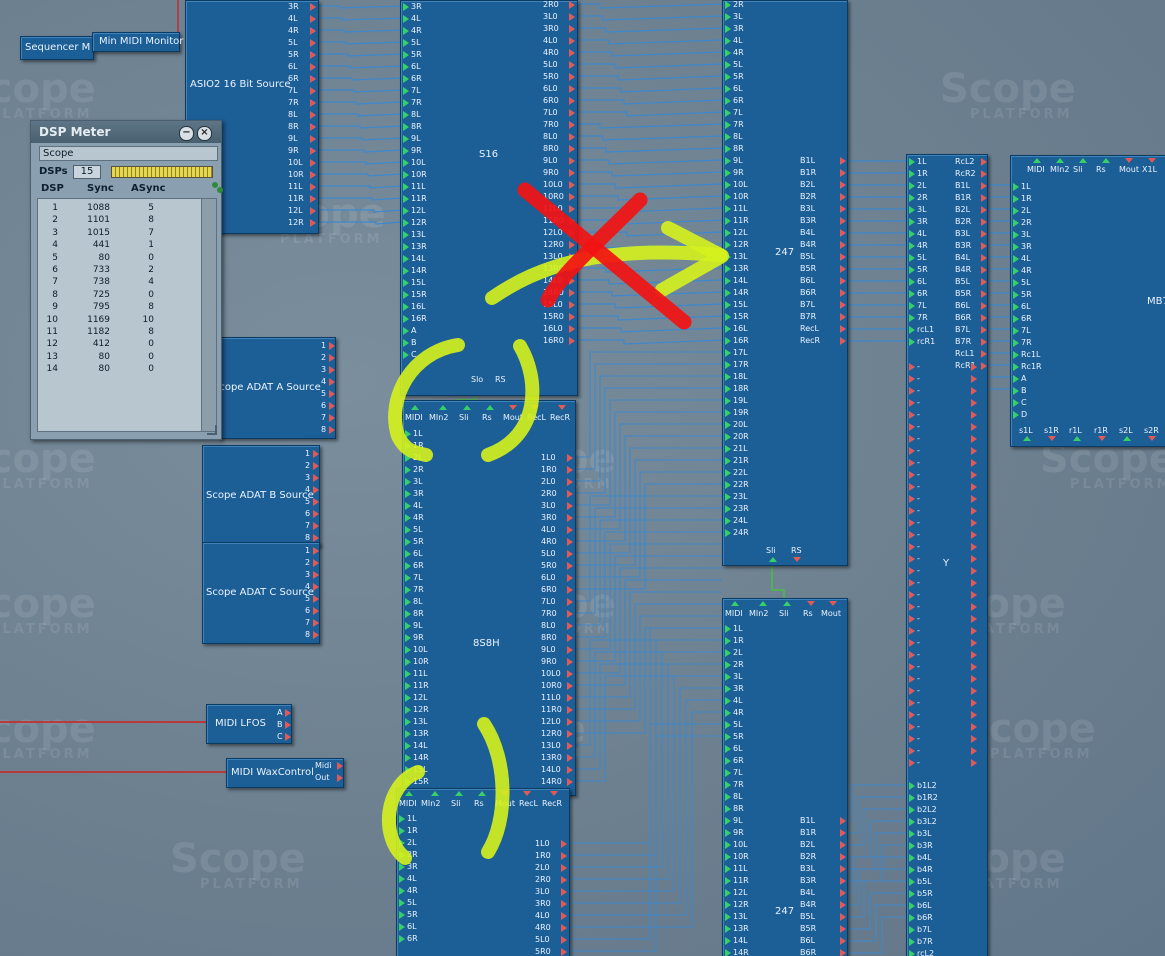 The image size is (1165, 956). Describe the element at coordinates (120, 283) in the screenshot. I see `table-row: 7 738 4` at that location.